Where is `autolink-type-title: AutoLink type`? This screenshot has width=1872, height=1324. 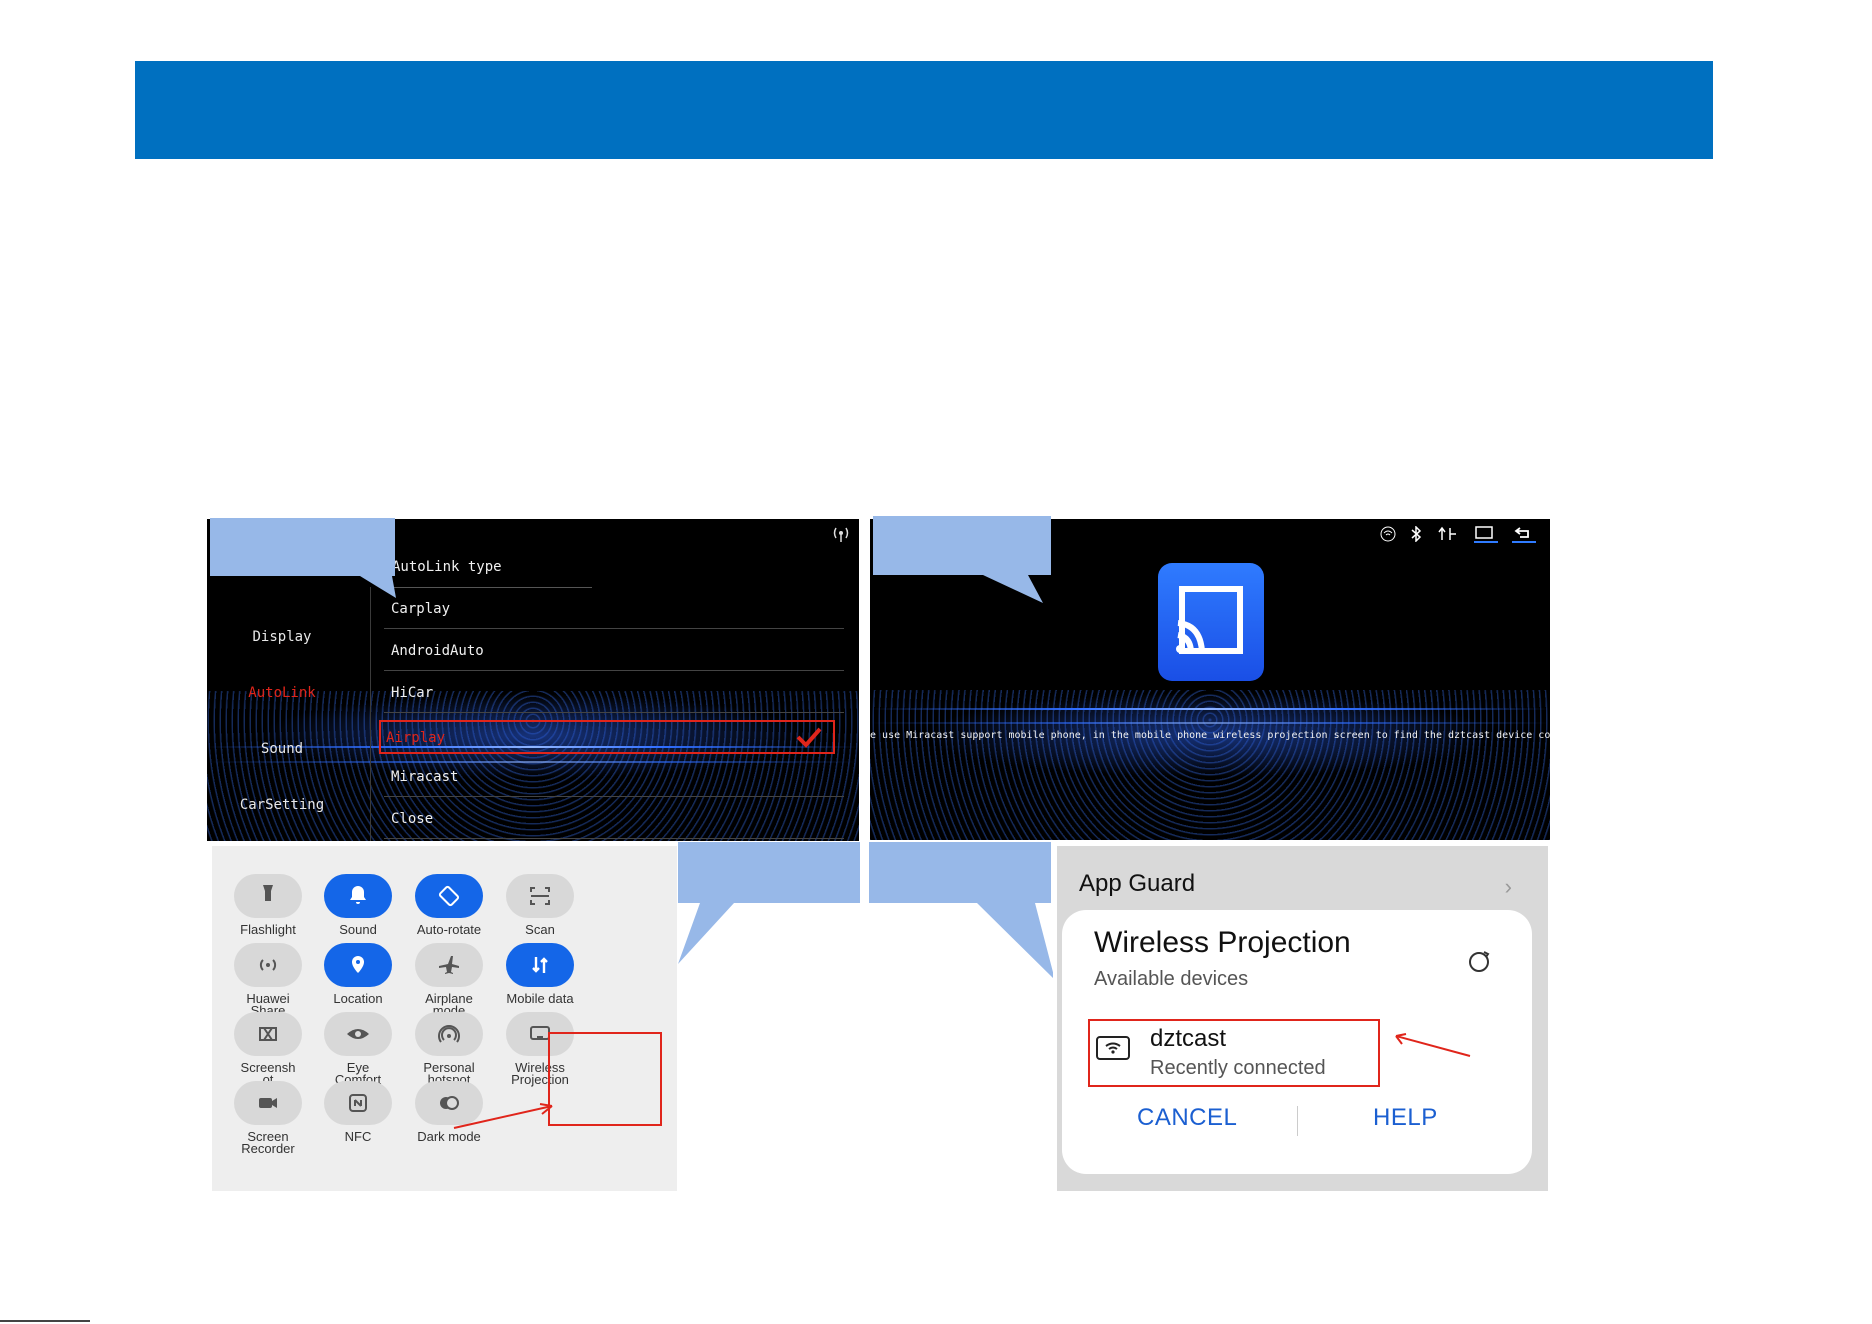
autolink-type-title: AutoLink type is located at coordinates (447, 567).